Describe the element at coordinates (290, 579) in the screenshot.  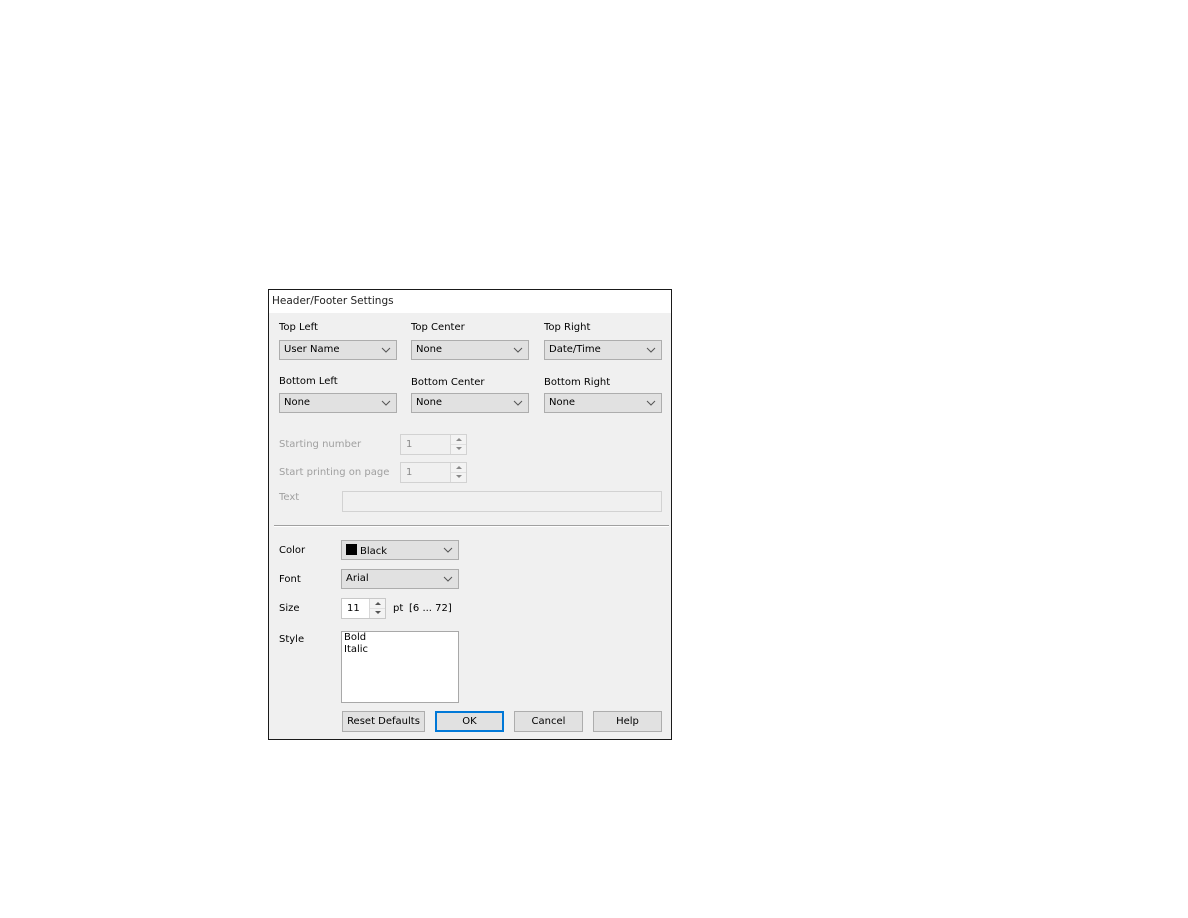
I see `font-label: Font` at that location.